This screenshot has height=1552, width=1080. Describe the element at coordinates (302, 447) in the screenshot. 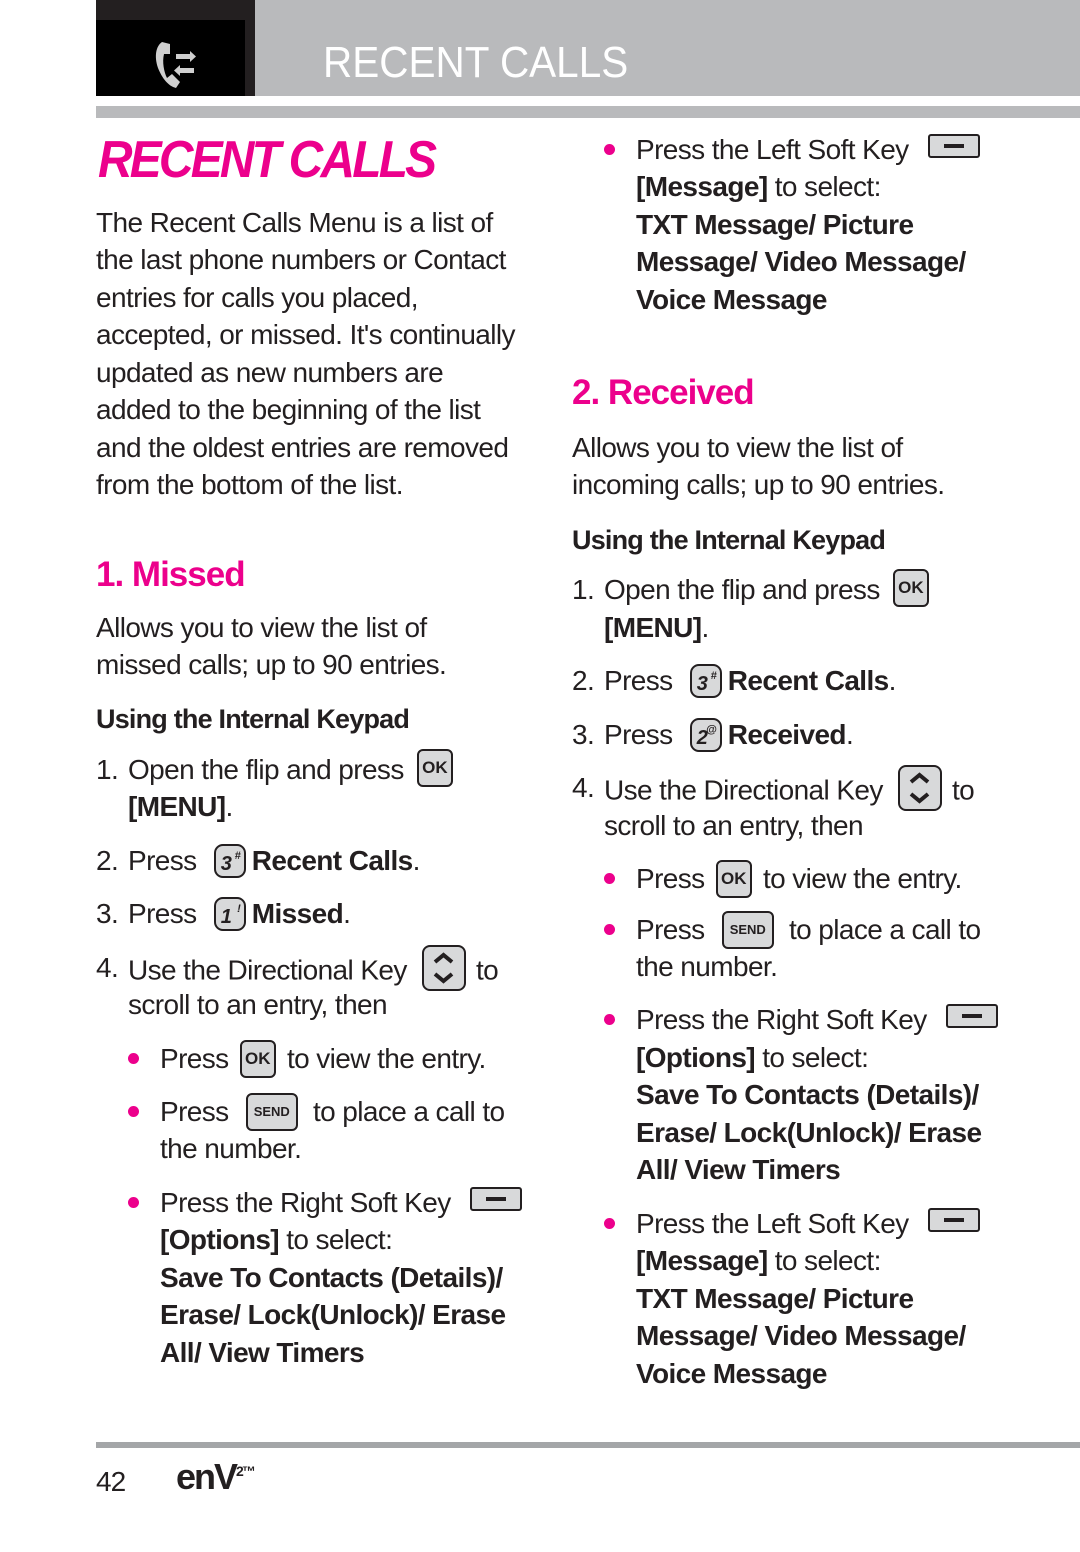

I see `intro-line: and the oldest entries are removed` at that location.